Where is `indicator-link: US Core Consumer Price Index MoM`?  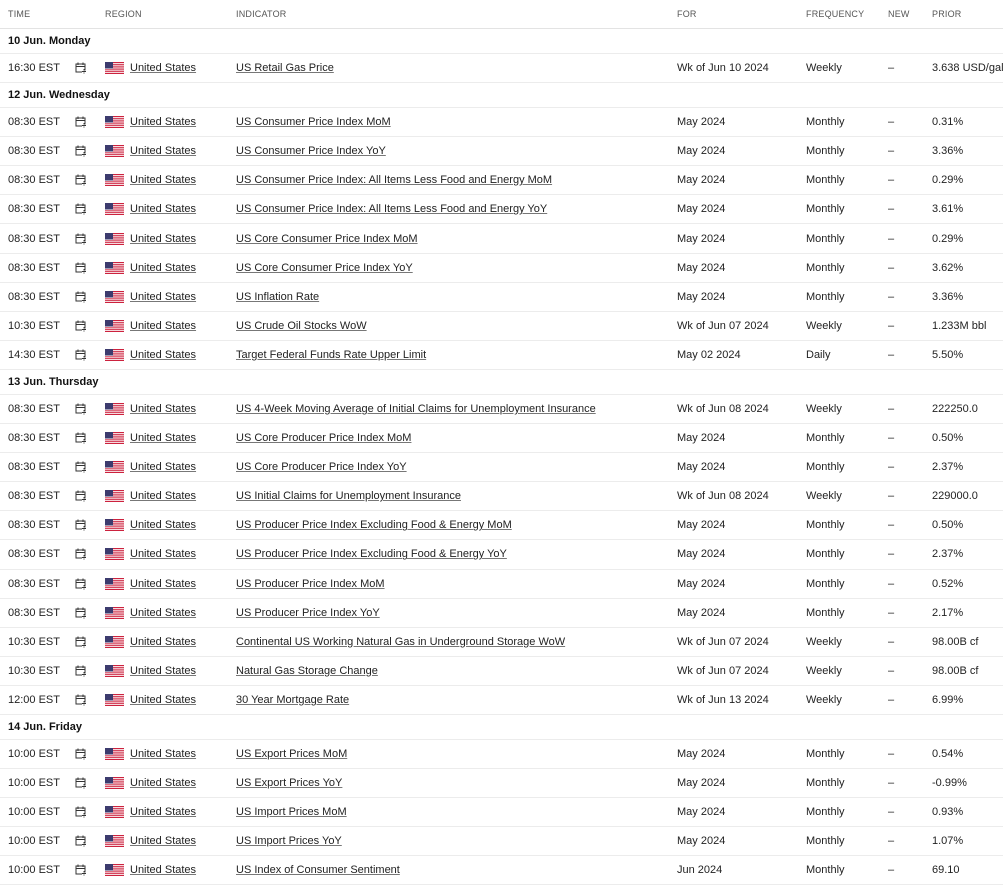
indicator-link: US Core Consumer Price Index MoM is located at coordinates (327, 239).